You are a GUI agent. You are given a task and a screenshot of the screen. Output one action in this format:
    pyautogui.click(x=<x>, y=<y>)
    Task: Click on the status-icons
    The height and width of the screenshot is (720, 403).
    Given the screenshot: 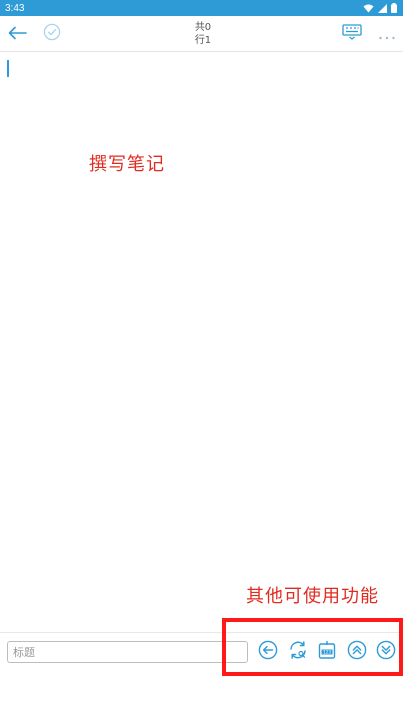 What is the action you would take?
    pyautogui.click(x=380, y=8)
    